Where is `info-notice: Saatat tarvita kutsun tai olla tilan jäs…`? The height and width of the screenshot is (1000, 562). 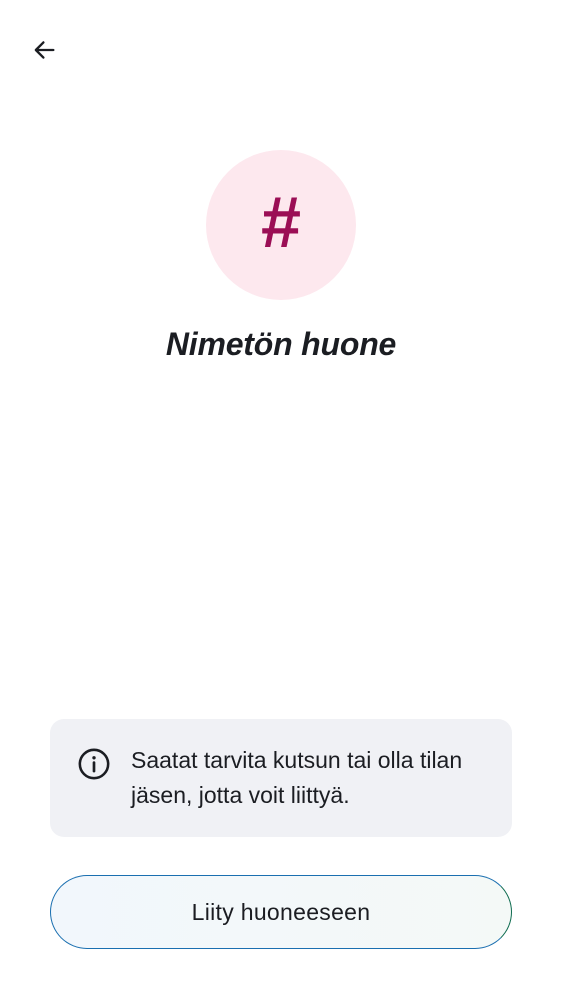 info-notice: Saatat tarvita kutsun tai olla tilan jäs… is located at coordinates (281, 778).